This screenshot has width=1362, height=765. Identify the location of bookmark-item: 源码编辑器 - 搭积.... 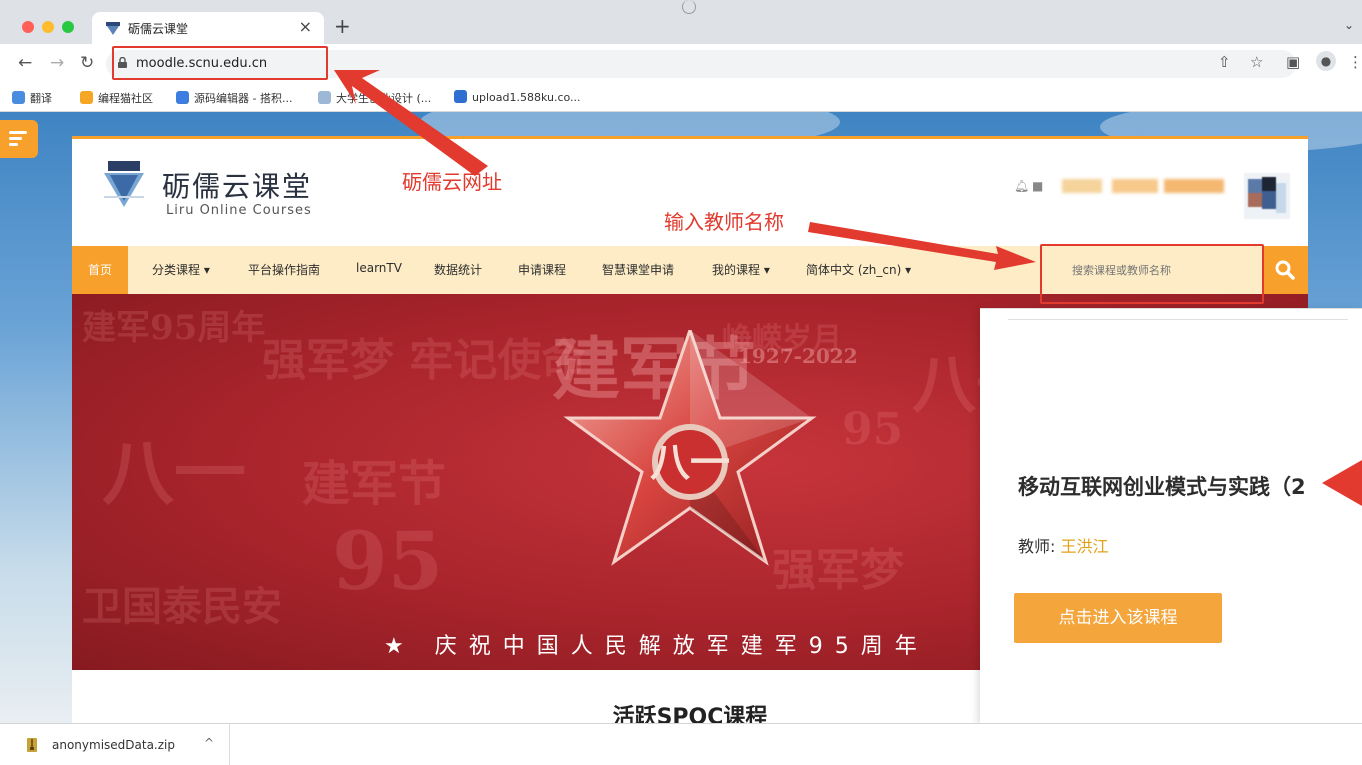
(234, 98).